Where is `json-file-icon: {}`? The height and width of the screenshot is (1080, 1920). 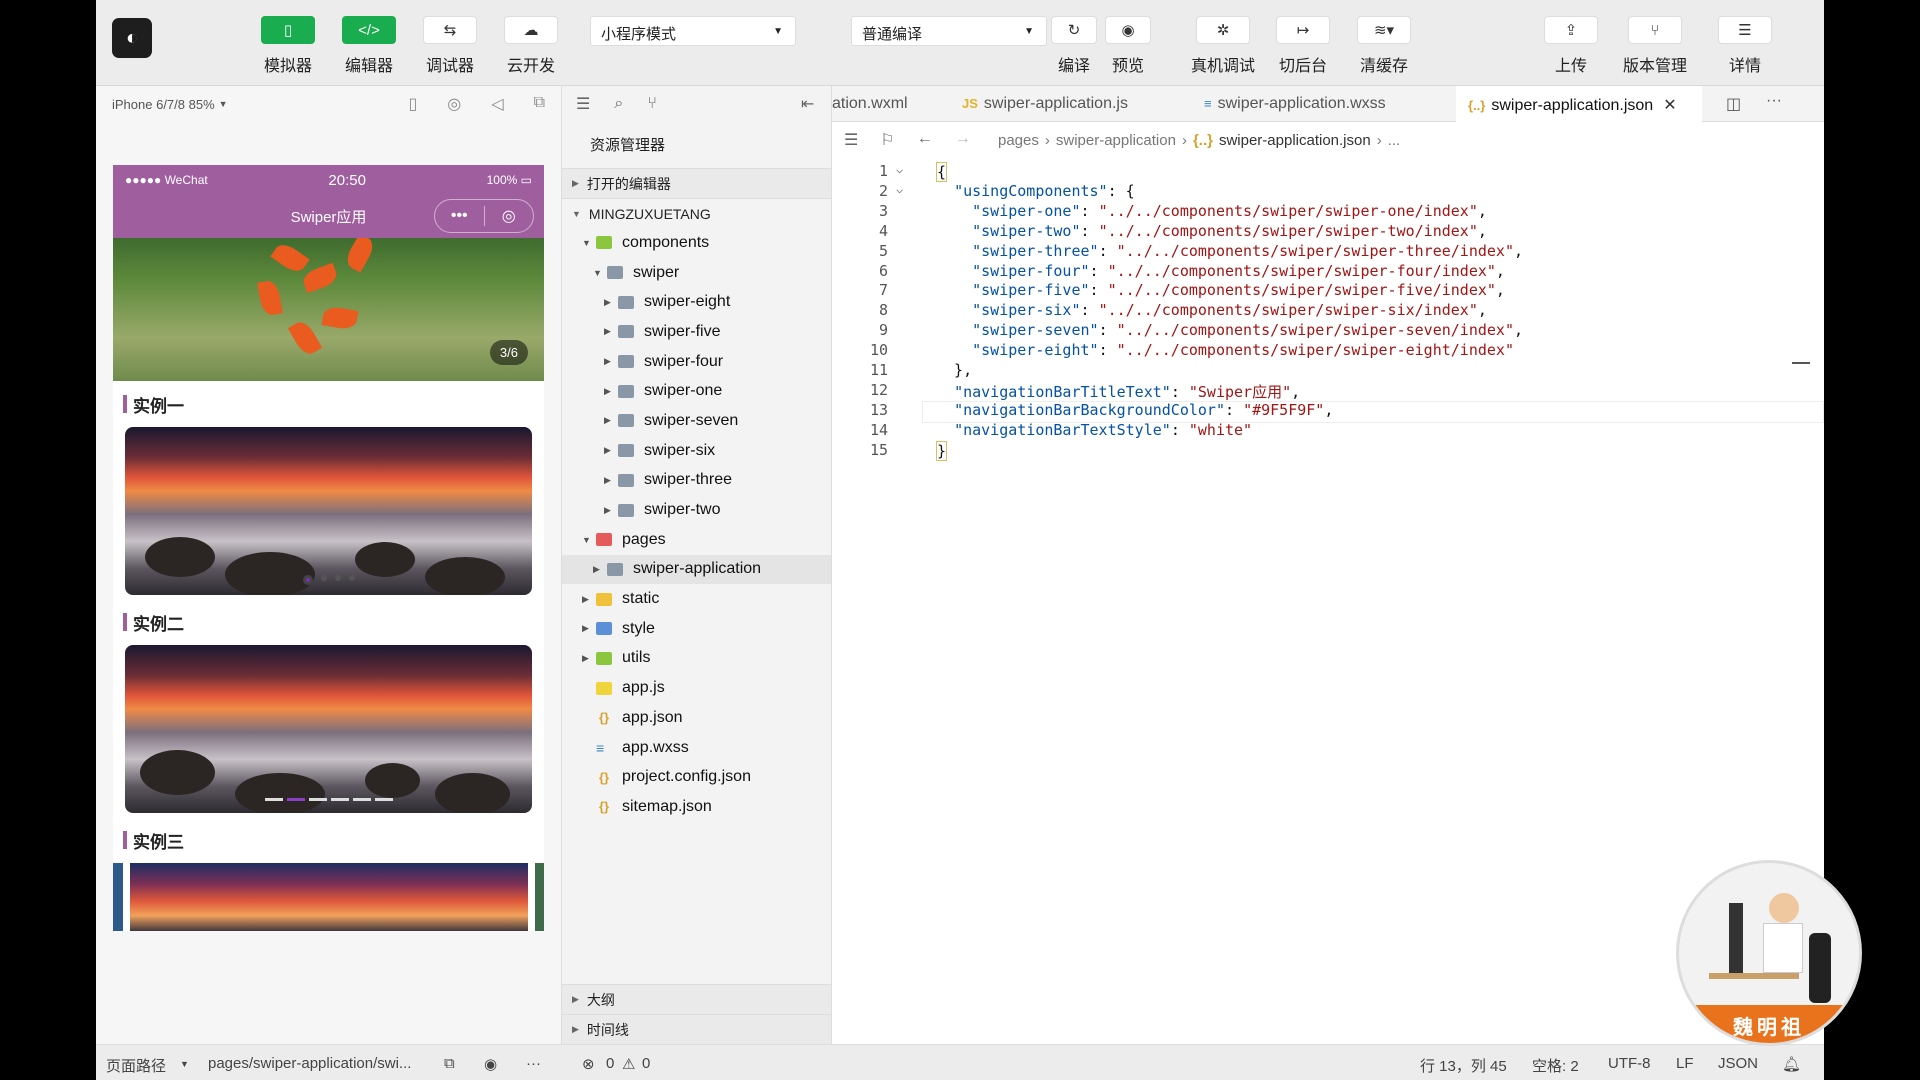
json-file-icon: {} is located at coordinates (604, 807).